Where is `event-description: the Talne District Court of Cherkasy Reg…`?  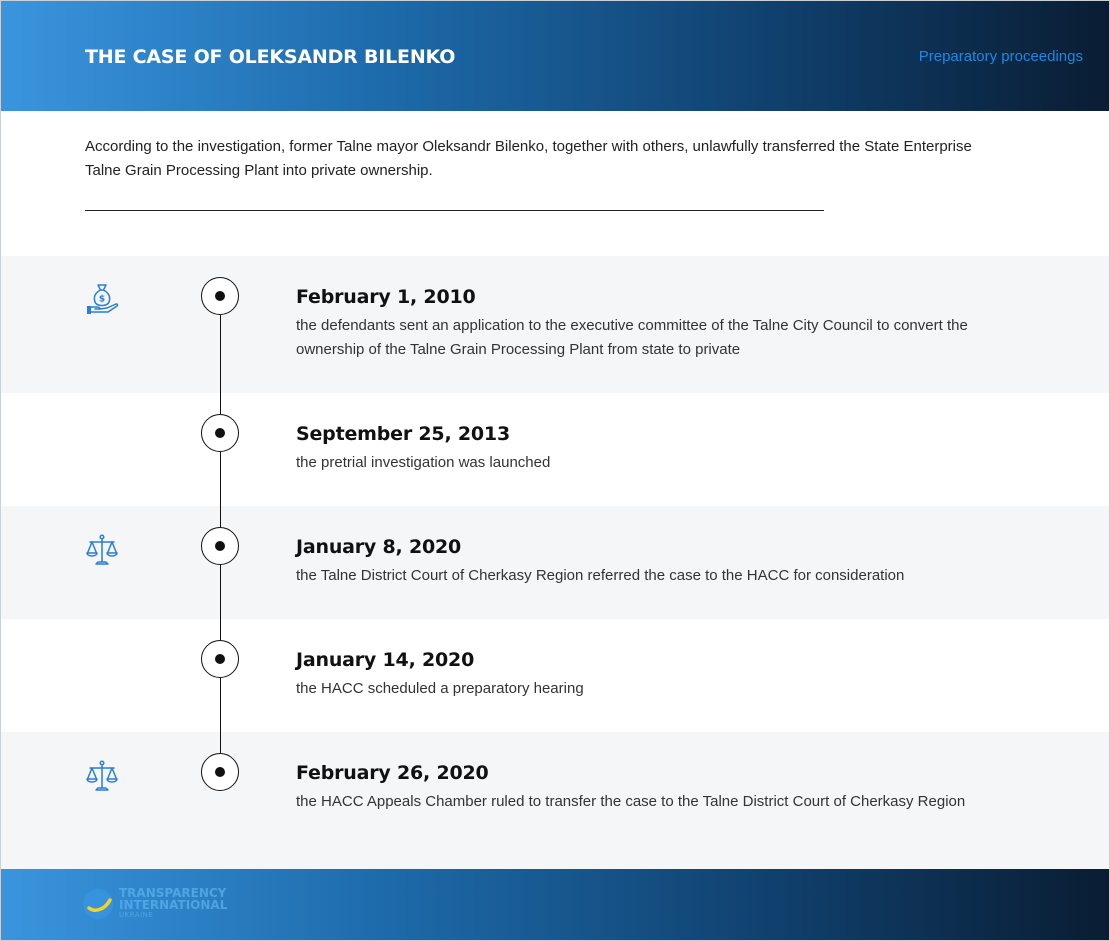
event-description: the Talne District Court of Cherkasy Reg… is located at coordinates (600, 575).